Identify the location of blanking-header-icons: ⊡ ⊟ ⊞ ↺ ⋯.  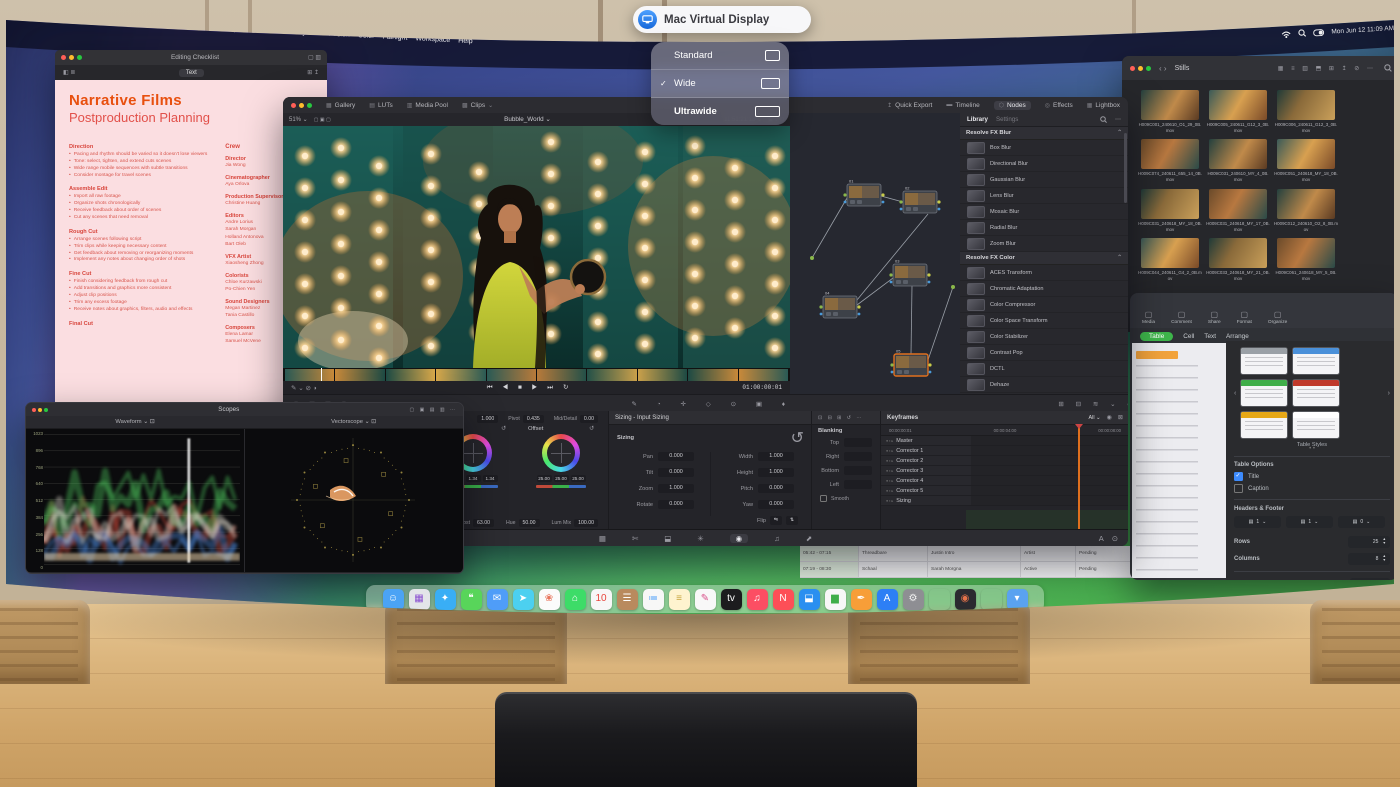
(840, 418).